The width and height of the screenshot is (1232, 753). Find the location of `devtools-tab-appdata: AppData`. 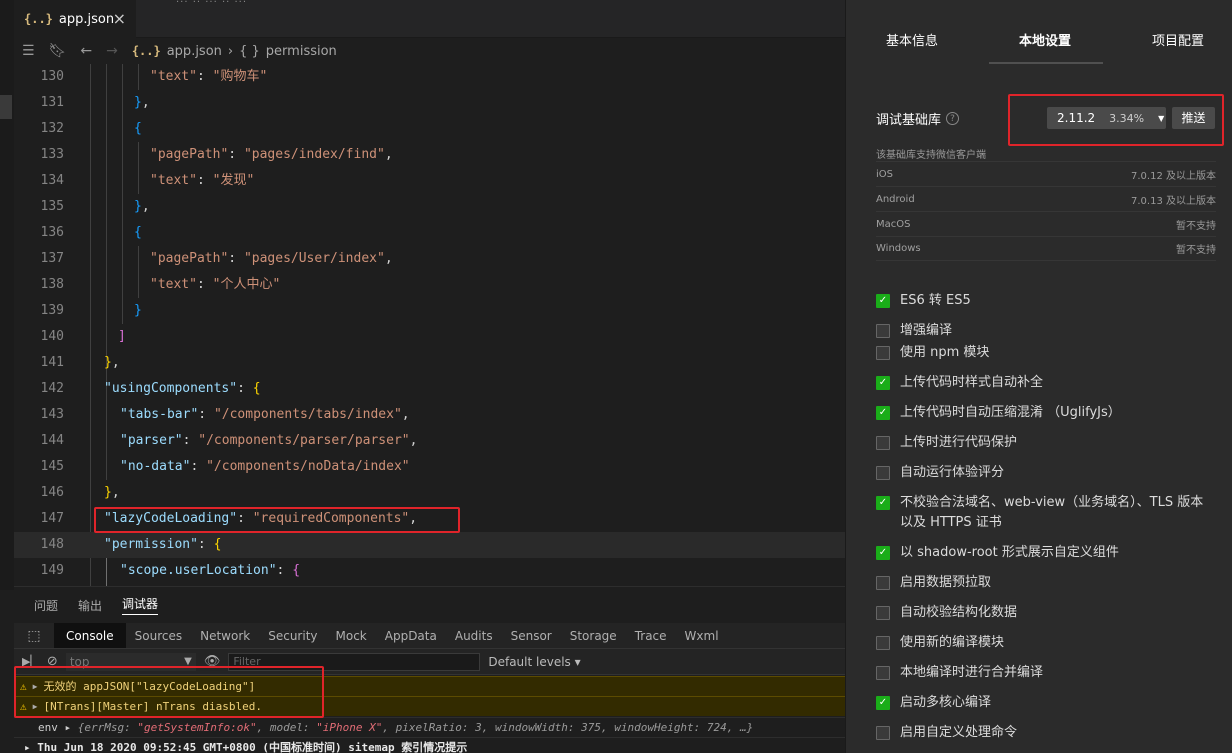

devtools-tab-appdata: AppData is located at coordinates (411, 635).